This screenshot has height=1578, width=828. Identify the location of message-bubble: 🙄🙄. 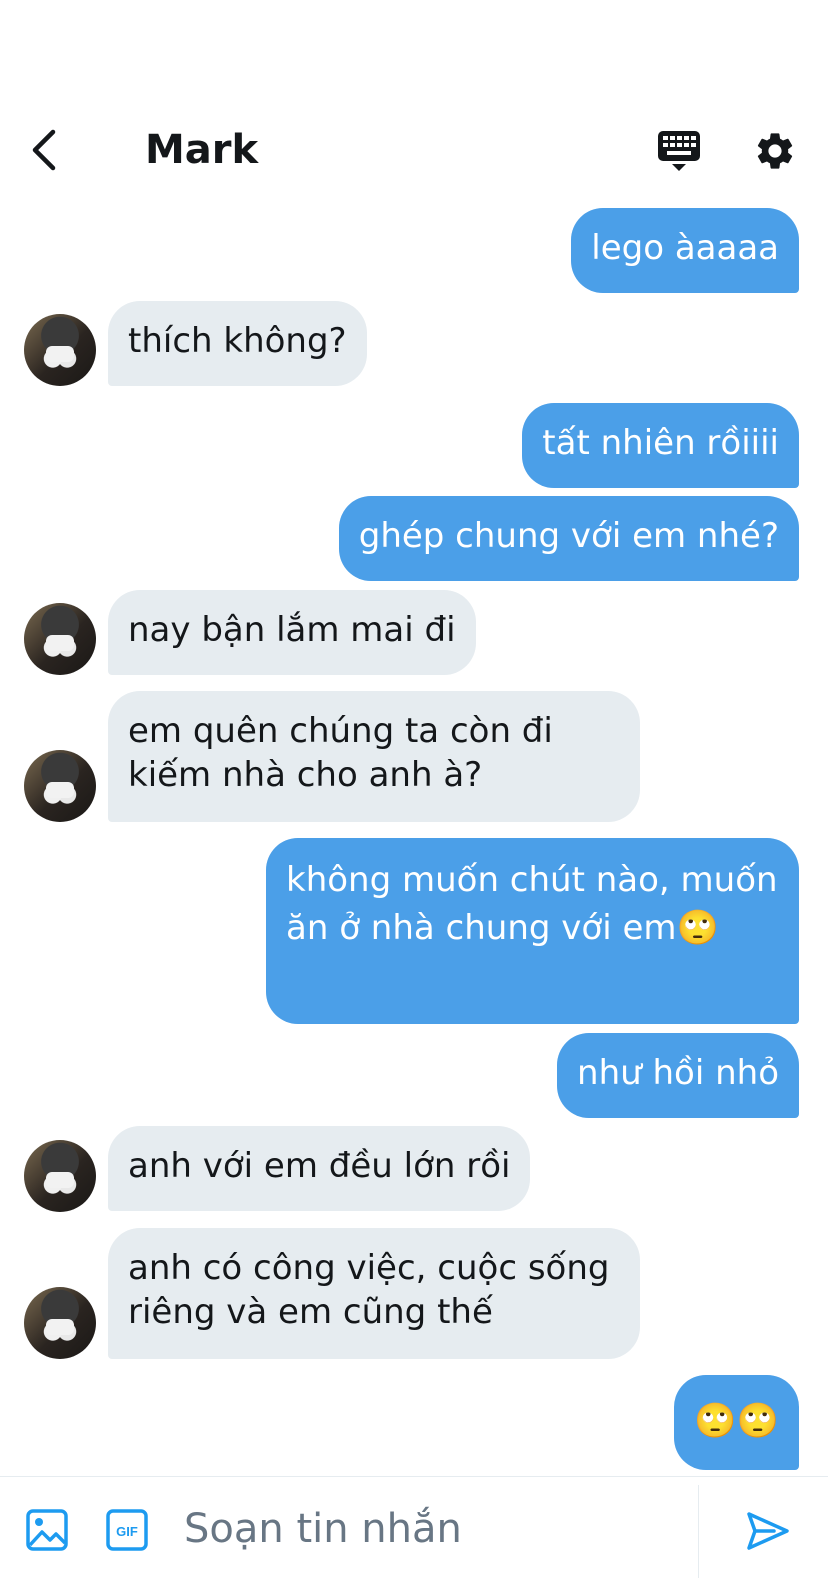
(736, 1422).